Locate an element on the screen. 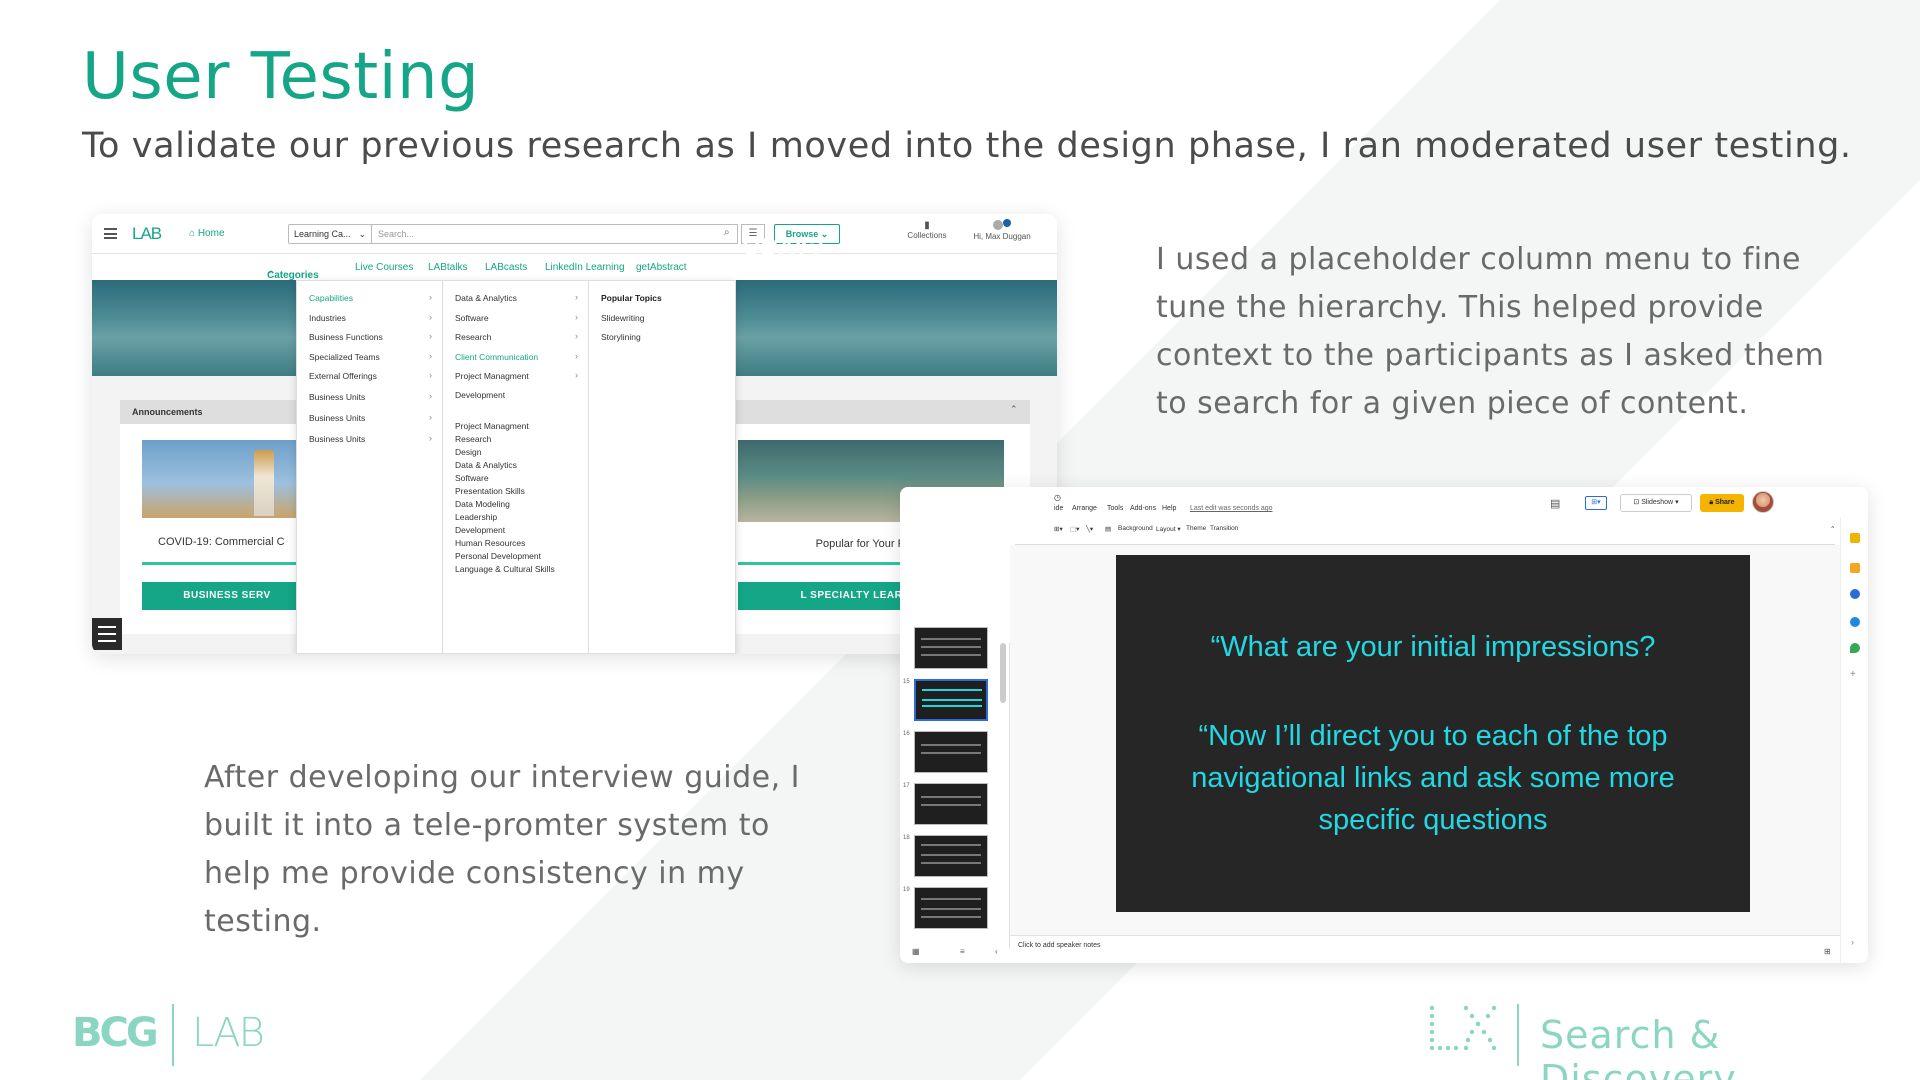 The width and height of the screenshot is (1920, 1080). slide-thumbnail-selected is located at coordinates (951, 700).